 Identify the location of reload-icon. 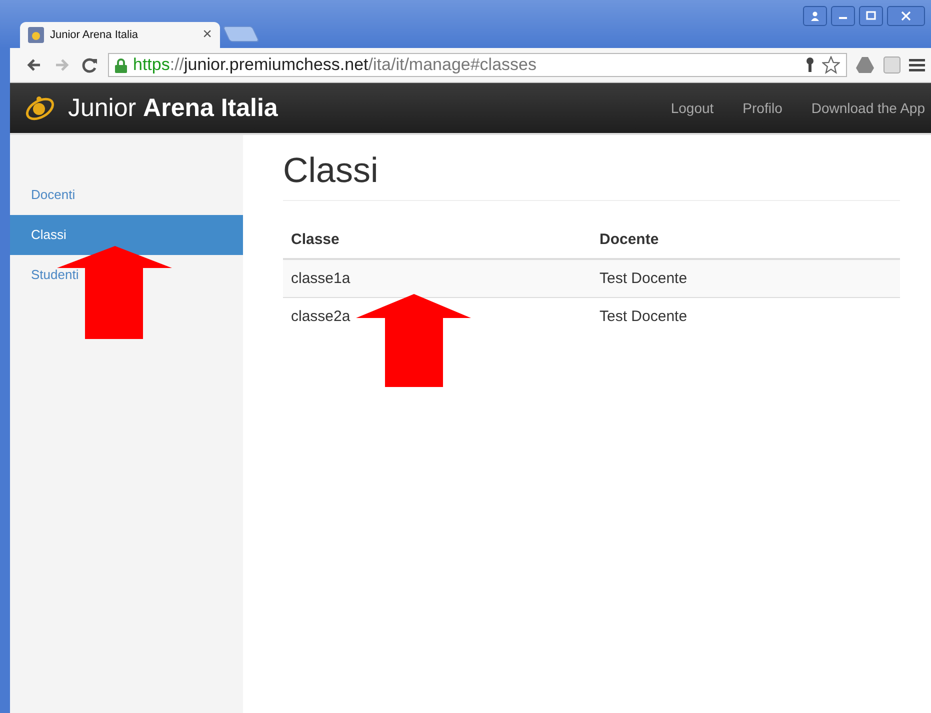
(90, 65).